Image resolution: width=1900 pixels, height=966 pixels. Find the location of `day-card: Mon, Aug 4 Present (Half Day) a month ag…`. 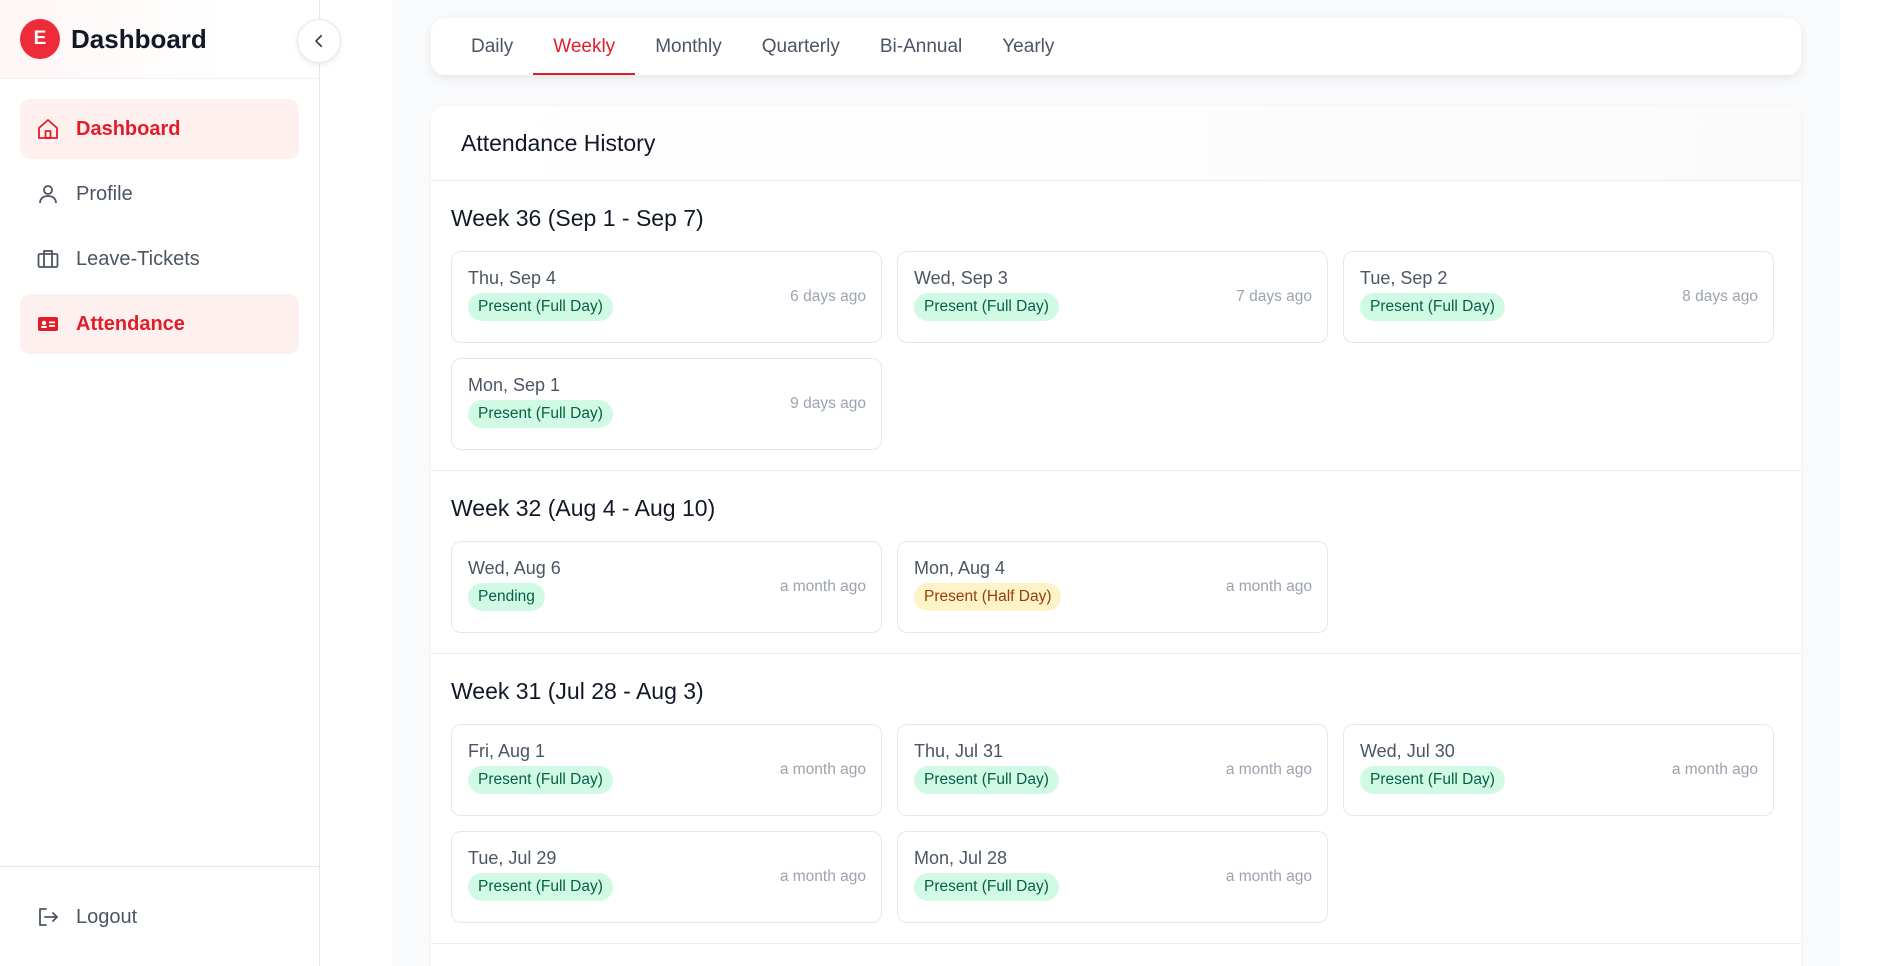

day-card: Mon, Aug 4 Present (Half Day) a month ag… is located at coordinates (1112, 587).